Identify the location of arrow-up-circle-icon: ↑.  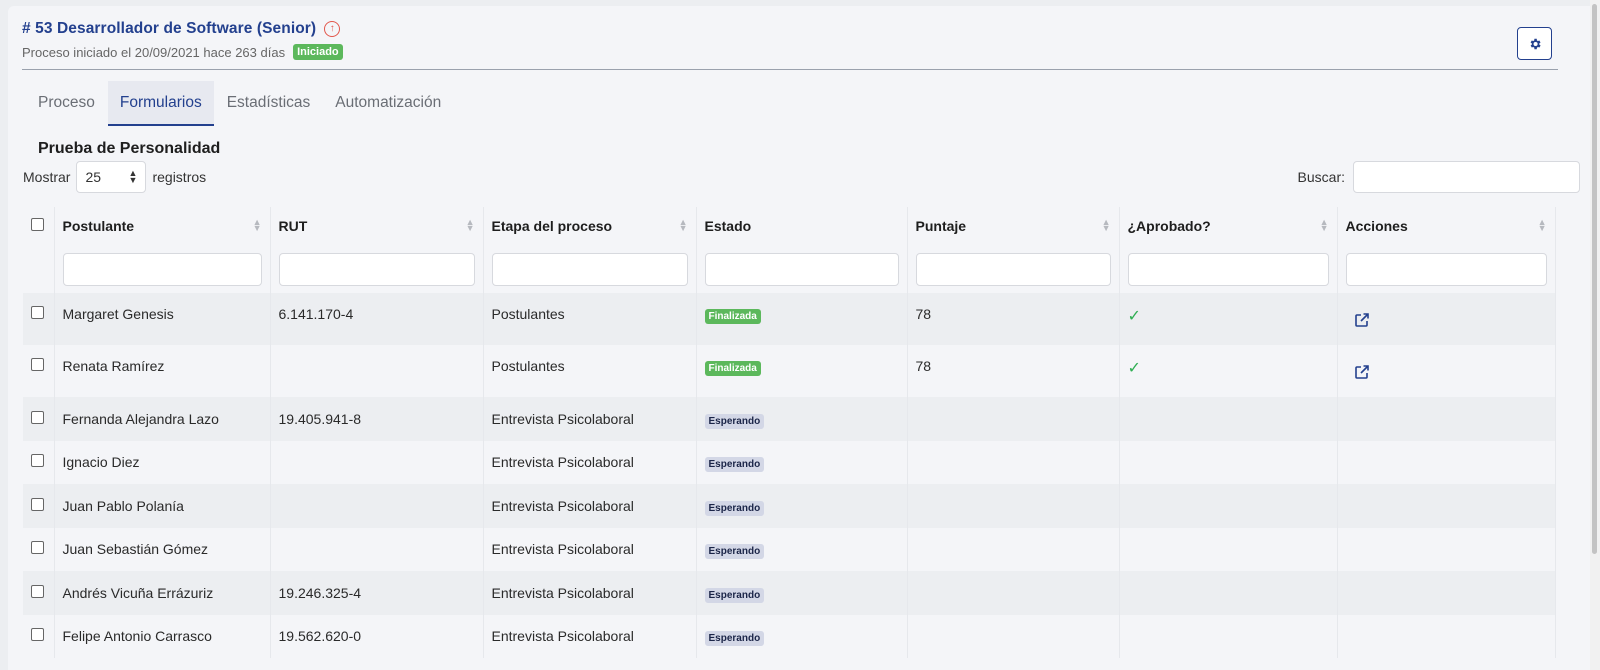
(332, 29).